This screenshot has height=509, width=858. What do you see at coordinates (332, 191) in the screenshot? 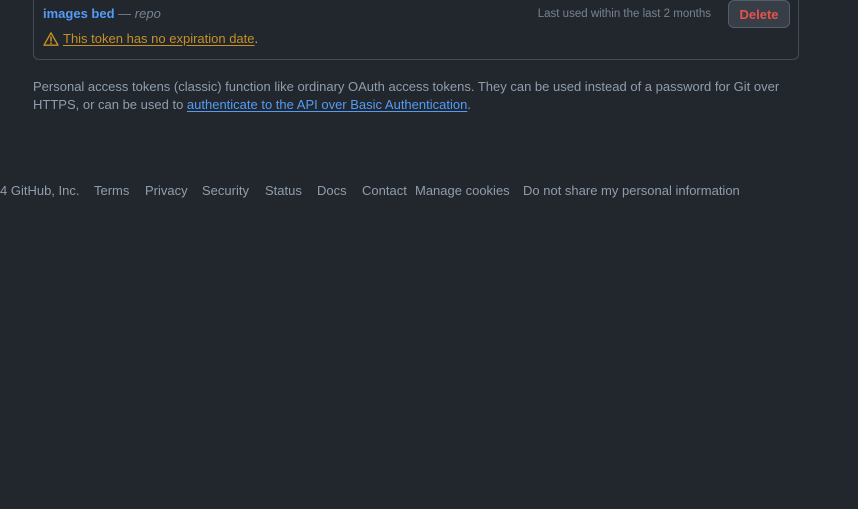
I see `footer-link-docs: Docs` at bounding box center [332, 191].